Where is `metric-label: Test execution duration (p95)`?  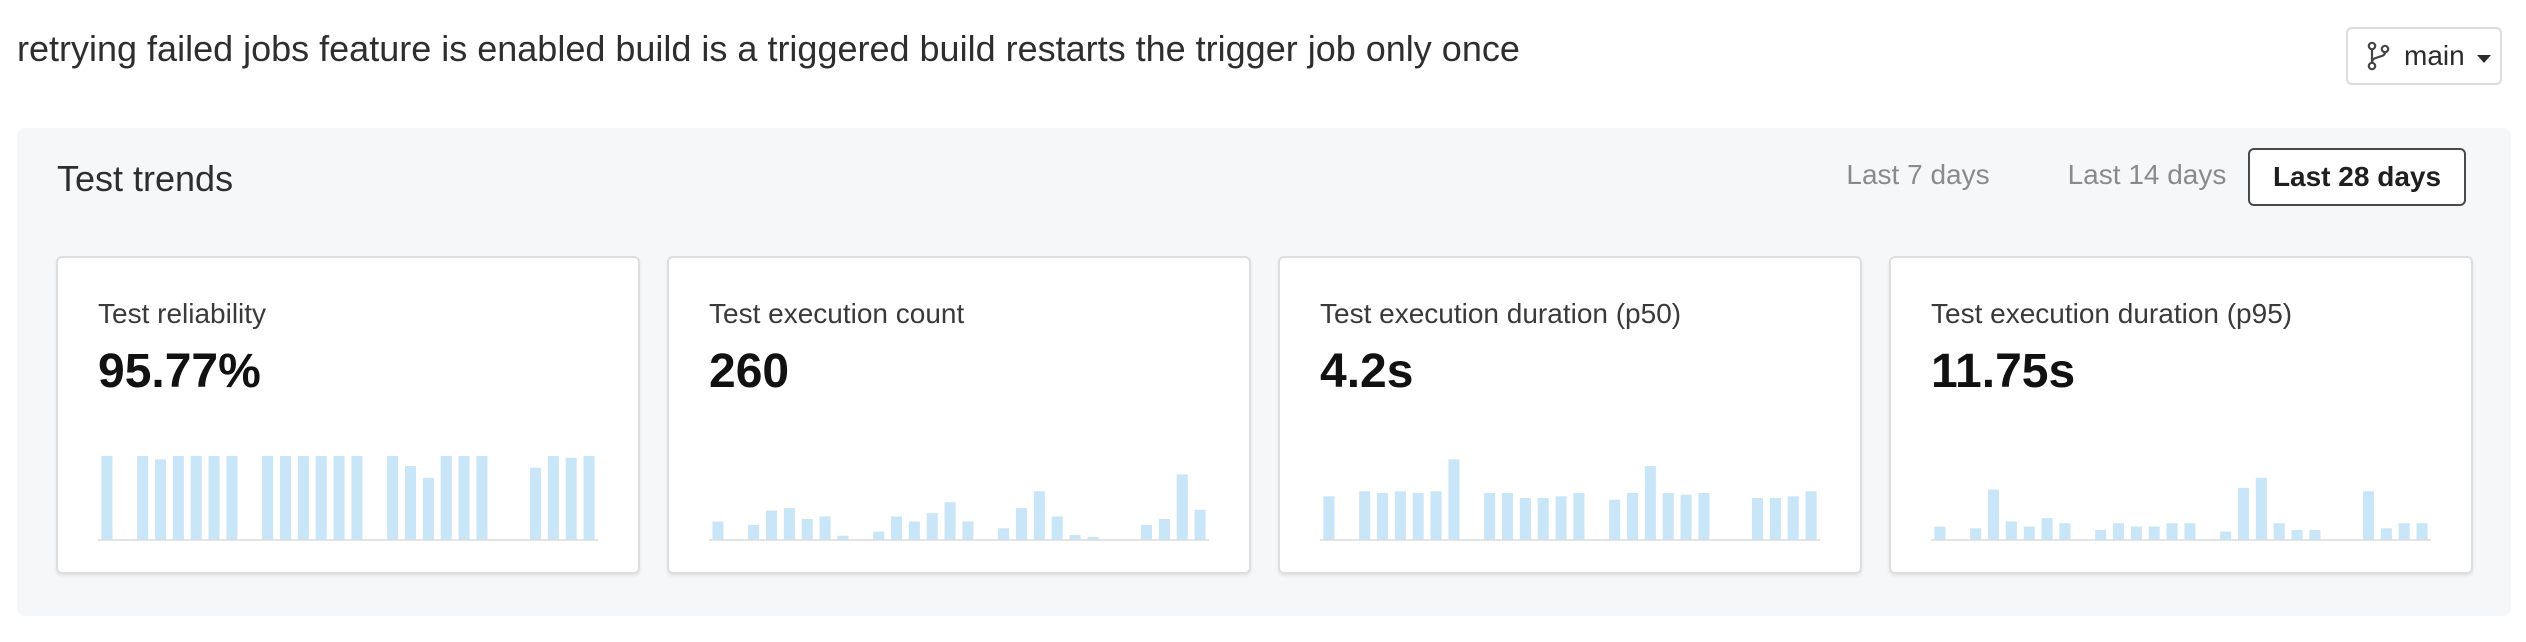
metric-label: Test execution duration (p95) is located at coordinates (2112, 313).